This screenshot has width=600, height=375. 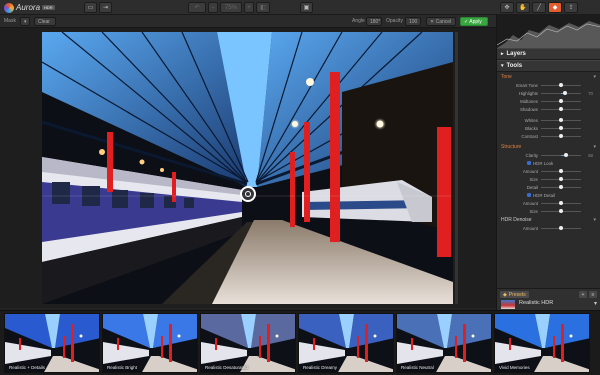 I want to click on tone-contrast-slider-row: Contrast, so click(x=548, y=136).